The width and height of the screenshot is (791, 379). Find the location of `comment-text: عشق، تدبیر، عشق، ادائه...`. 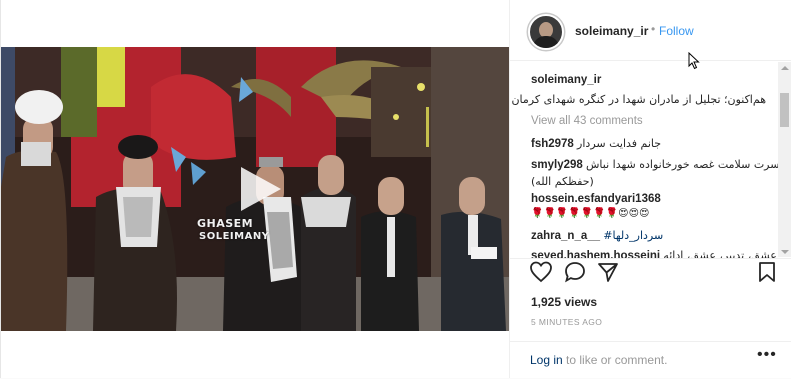

comment-text: عشق، تدبیر، عشق، ادائه... is located at coordinates (720, 253).